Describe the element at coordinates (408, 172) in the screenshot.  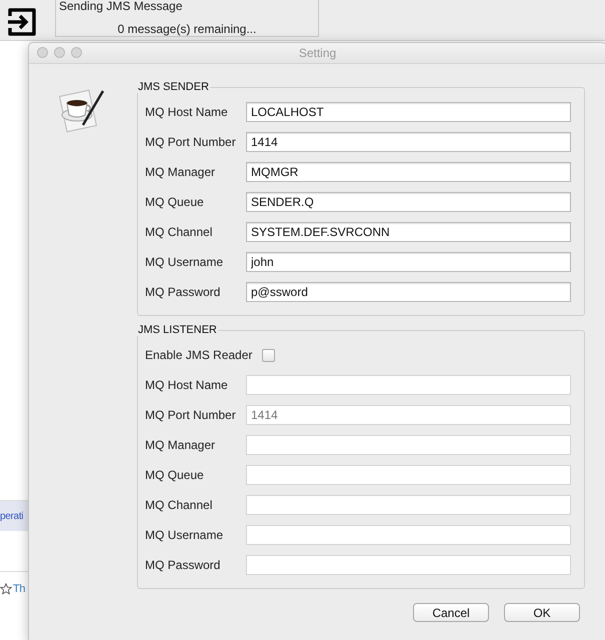
I see `input-field: MQMGR` at that location.